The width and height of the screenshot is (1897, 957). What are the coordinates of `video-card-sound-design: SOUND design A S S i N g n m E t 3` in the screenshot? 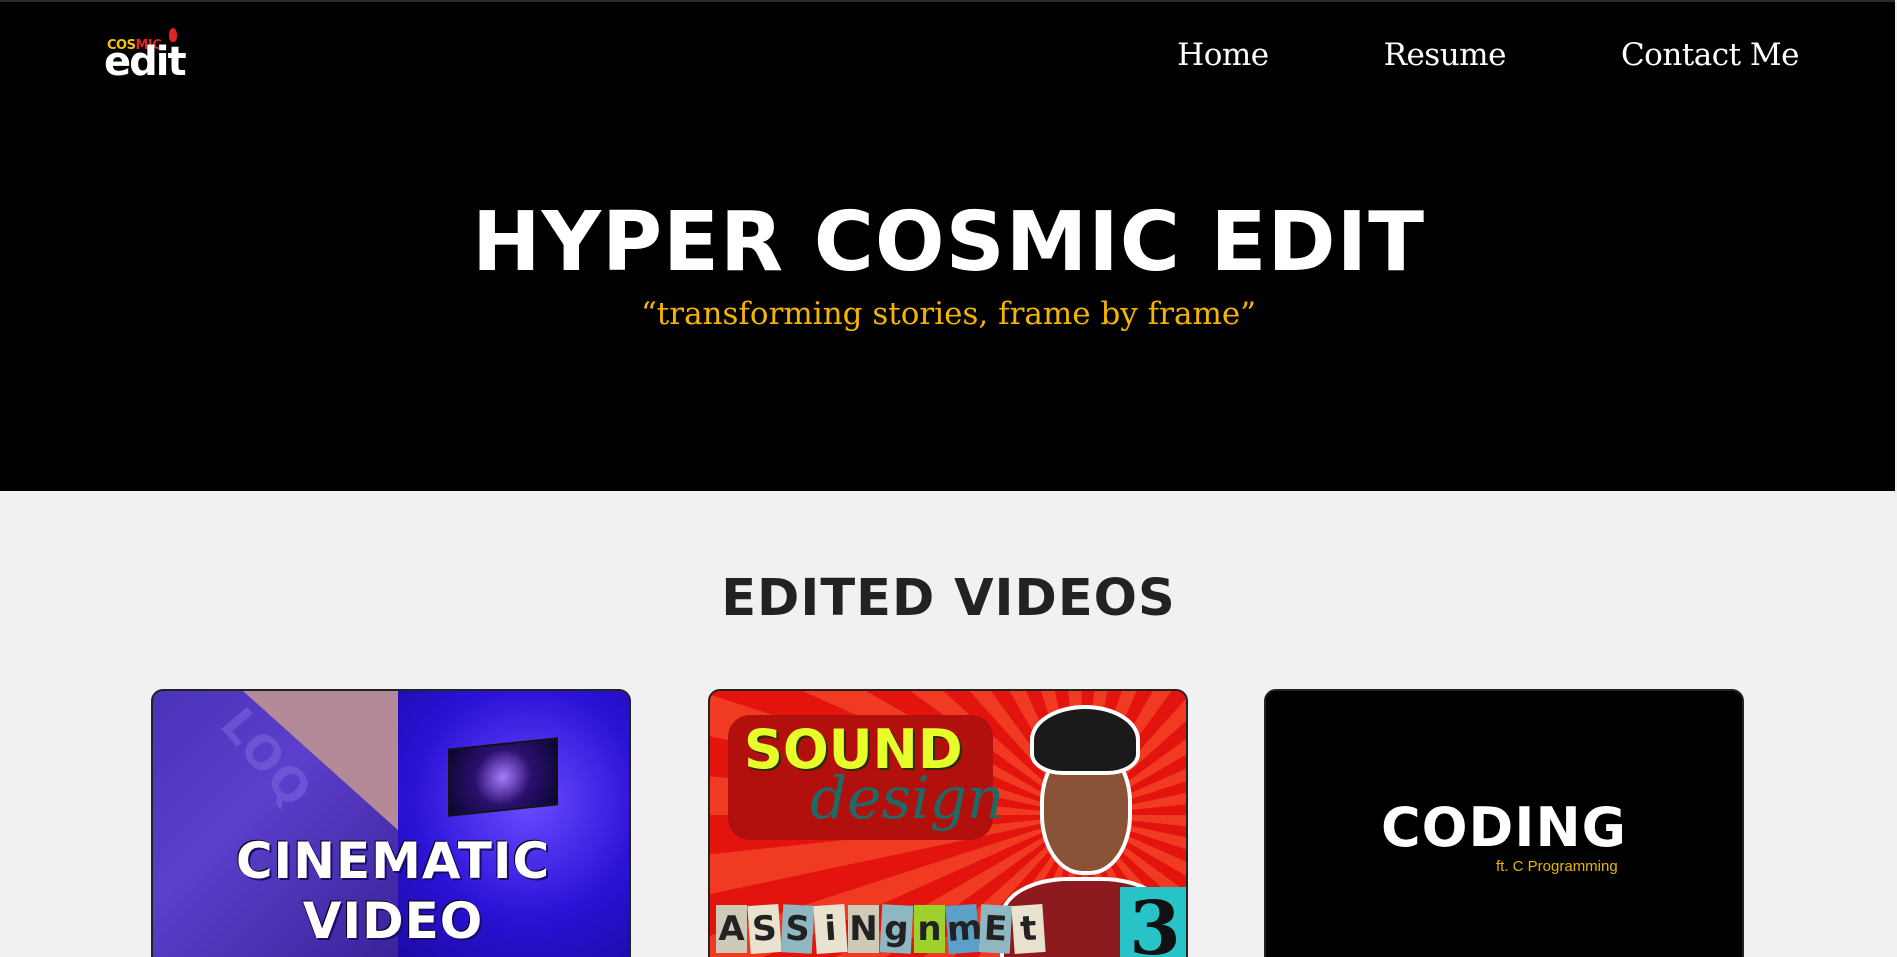 It's located at (948, 823).